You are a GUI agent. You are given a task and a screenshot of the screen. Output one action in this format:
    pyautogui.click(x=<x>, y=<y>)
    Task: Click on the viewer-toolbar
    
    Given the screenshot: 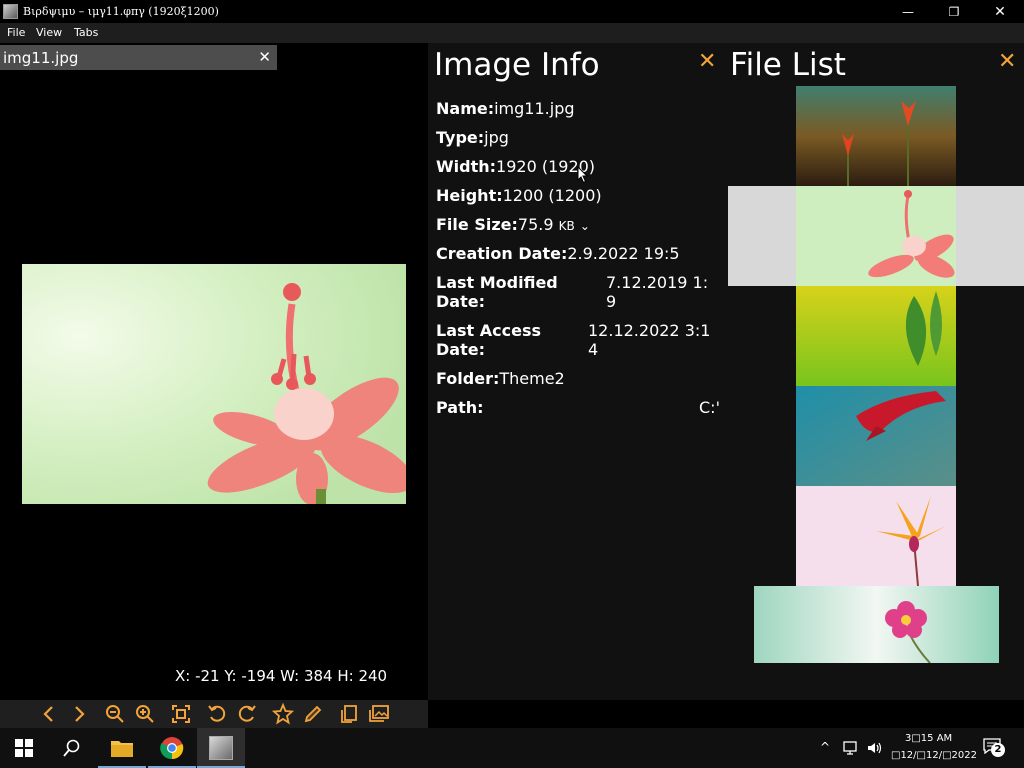 What is the action you would take?
    pyautogui.click(x=214, y=714)
    